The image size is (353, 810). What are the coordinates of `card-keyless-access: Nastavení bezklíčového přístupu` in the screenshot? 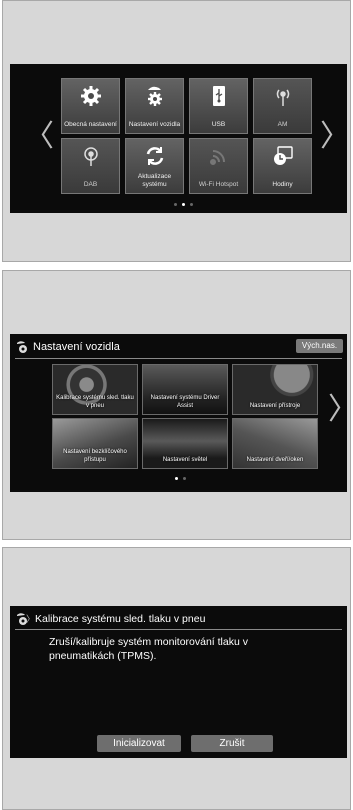 It's located at (95, 443).